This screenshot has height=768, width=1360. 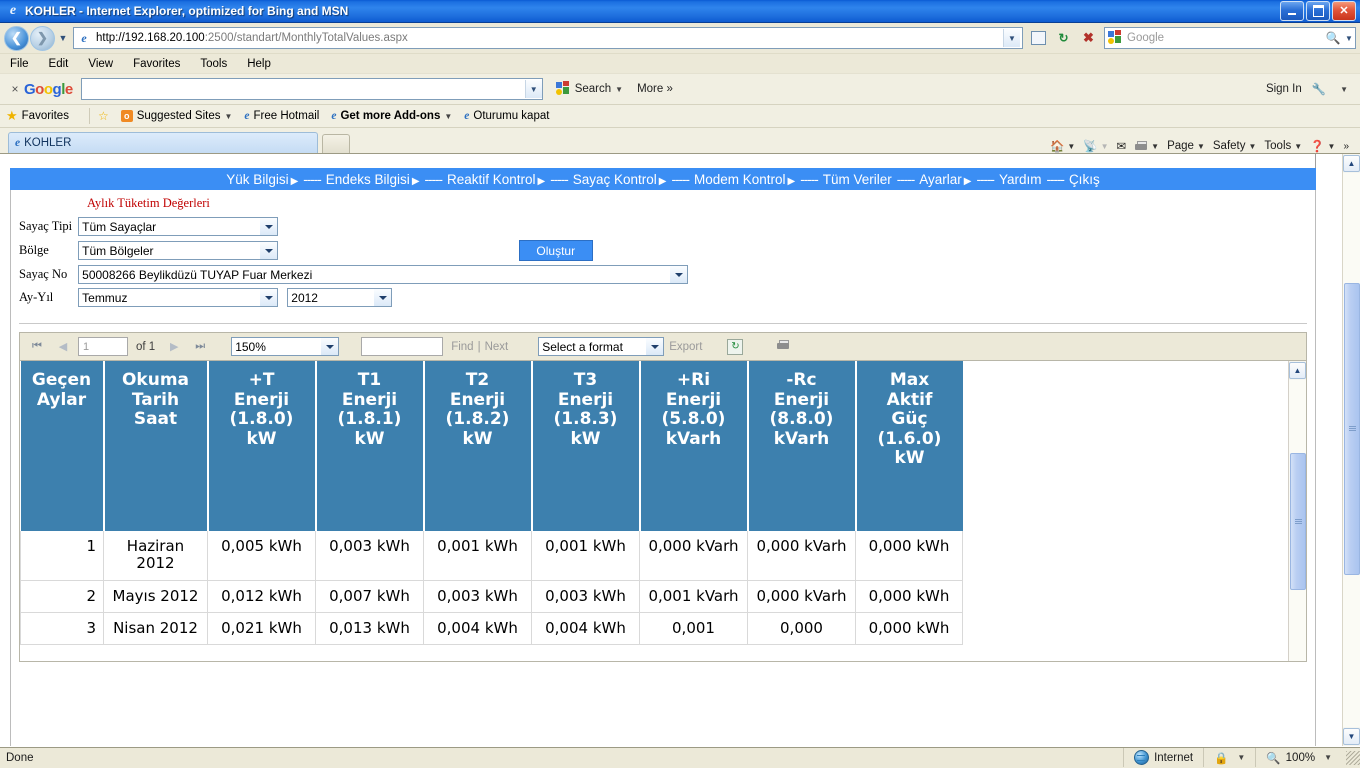 What do you see at coordinates (37, 346) in the screenshot?
I see `first-page-icon: ⏮` at bounding box center [37, 346].